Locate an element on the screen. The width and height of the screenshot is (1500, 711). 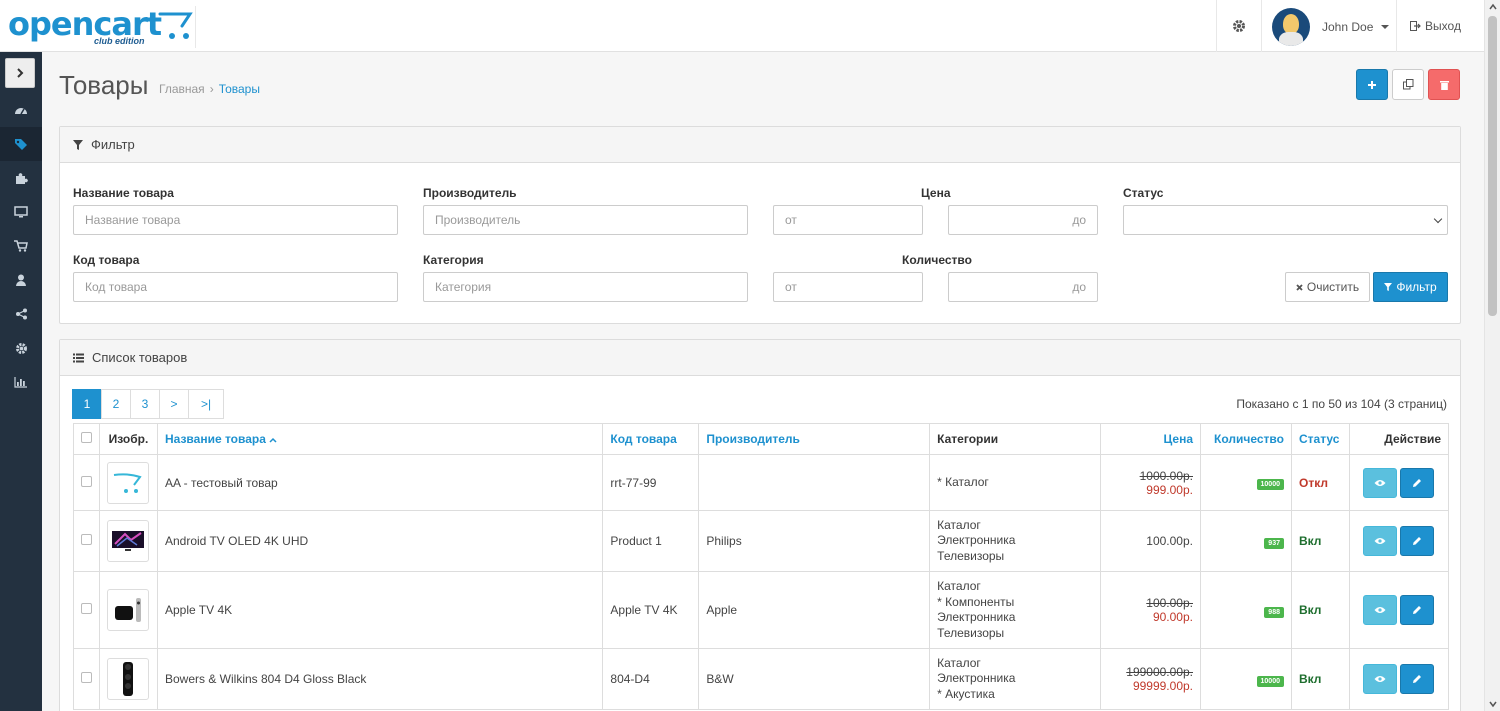
row-manufacturer is located at coordinates (814, 482).